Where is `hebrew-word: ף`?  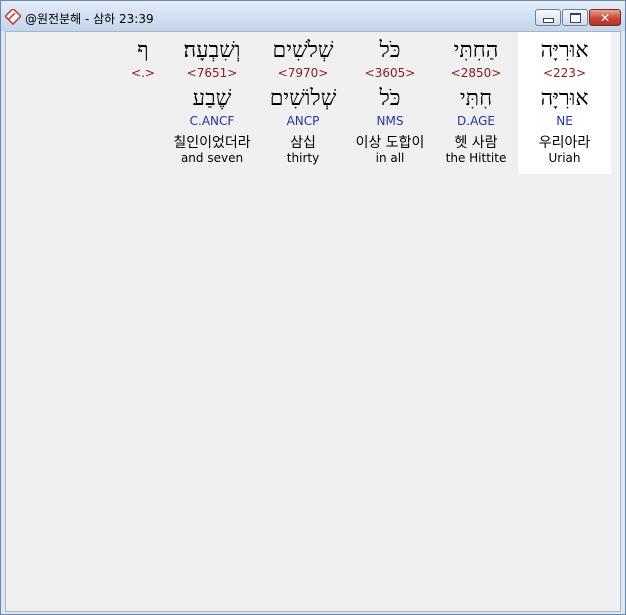
hebrew-word: ף is located at coordinates (143, 50).